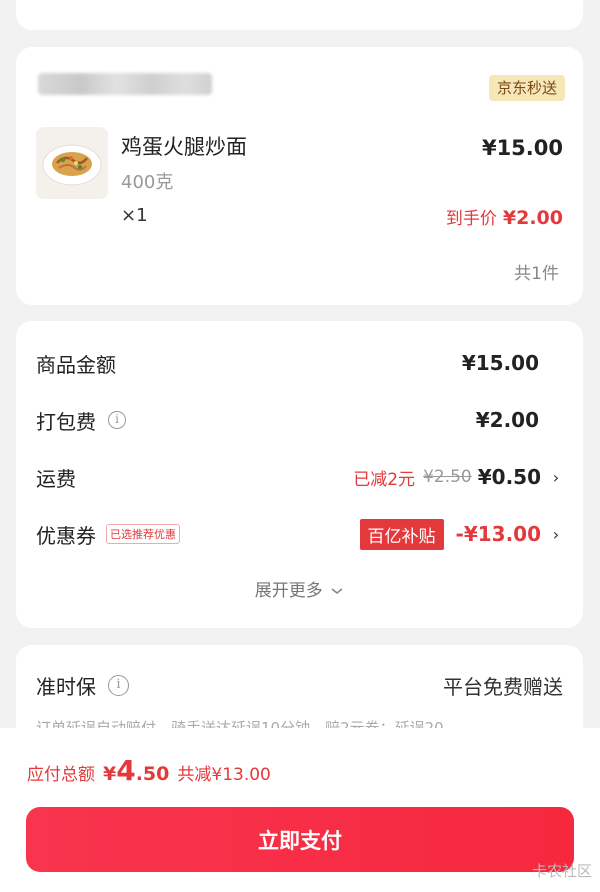 Image resolution: width=600 pixels, height=892 pixels. What do you see at coordinates (147, 182) in the screenshot?
I see `product-weight: 400克` at bounding box center [147, 182].